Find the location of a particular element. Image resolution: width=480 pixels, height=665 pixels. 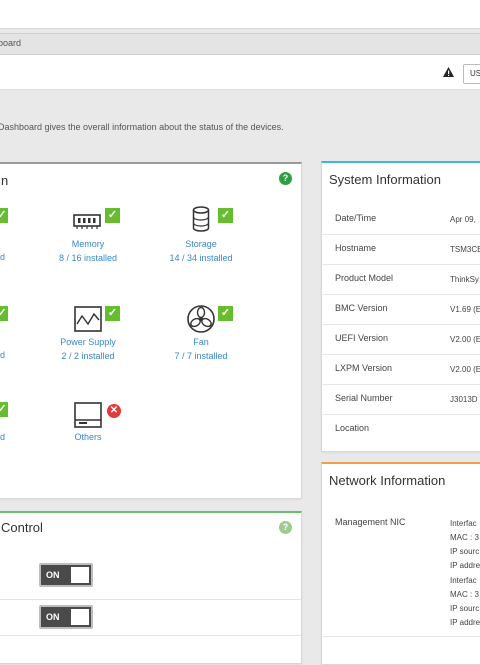

system-information-title: System Information is located at coordinates (385, 179).